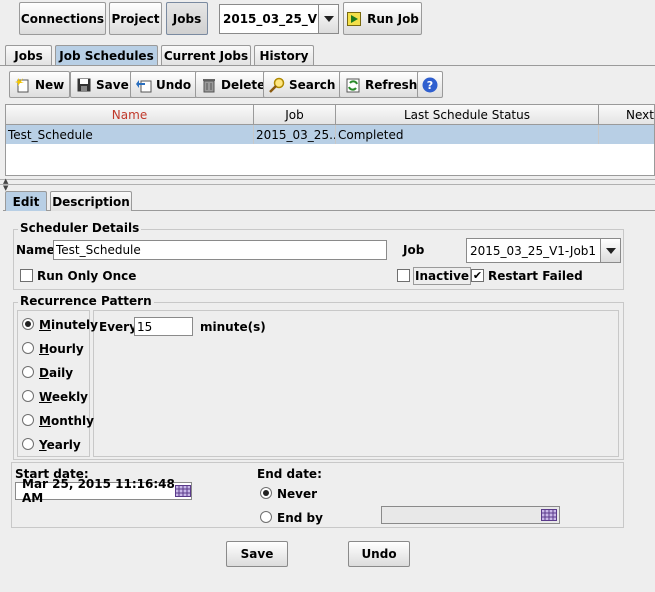  I want to click on refresh-icon, so click(353, 85).